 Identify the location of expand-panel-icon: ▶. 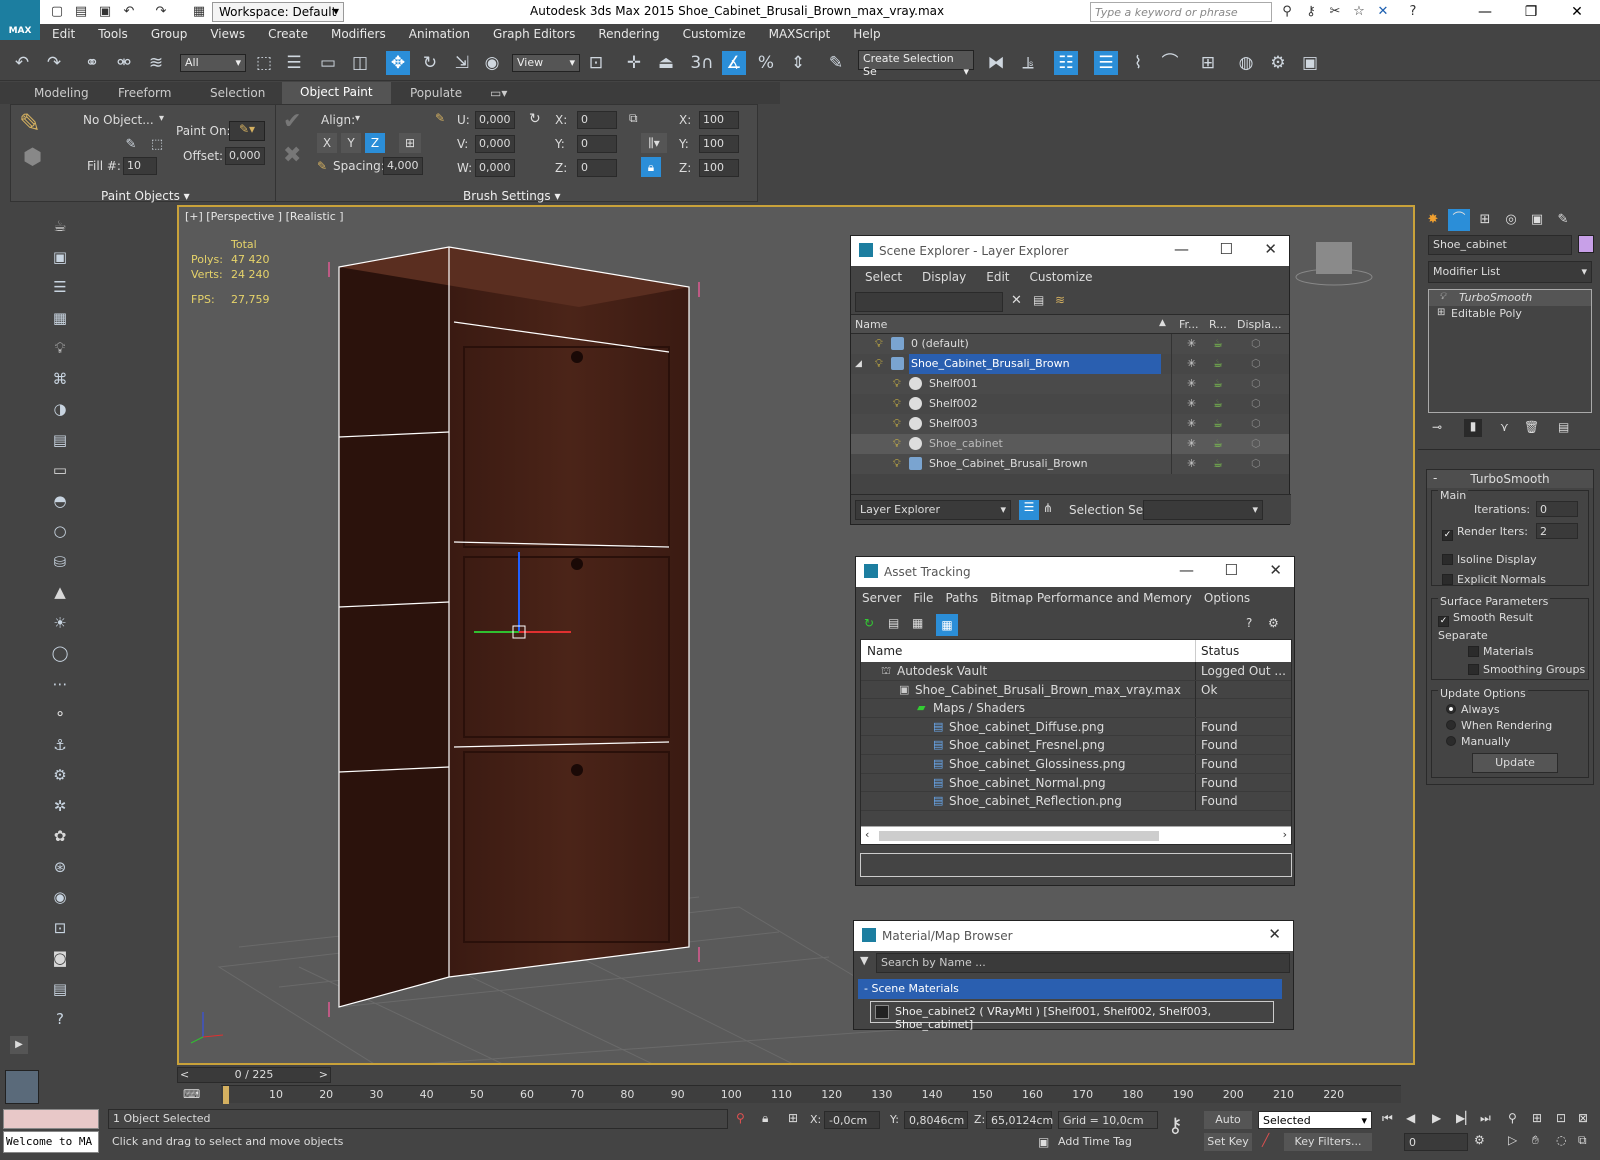
(19, 1045).